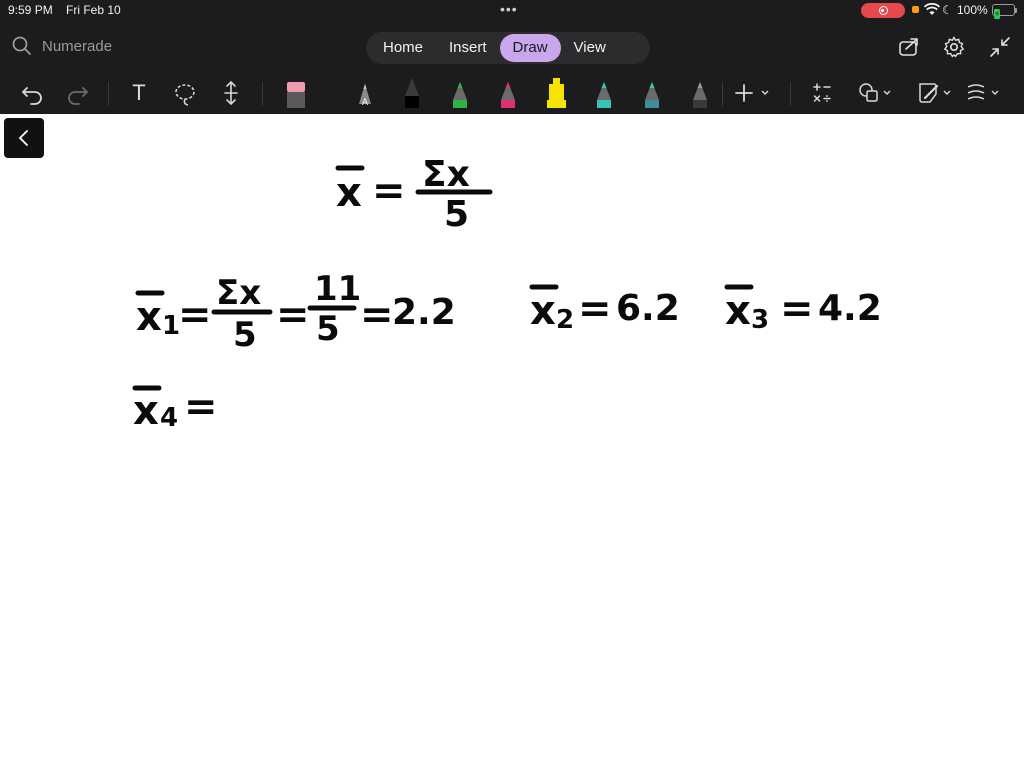 The width and height of the screenshot is (1024, 768). I want to click on top-bar: Numerade Home Insert Draw View, so click(512, 48).